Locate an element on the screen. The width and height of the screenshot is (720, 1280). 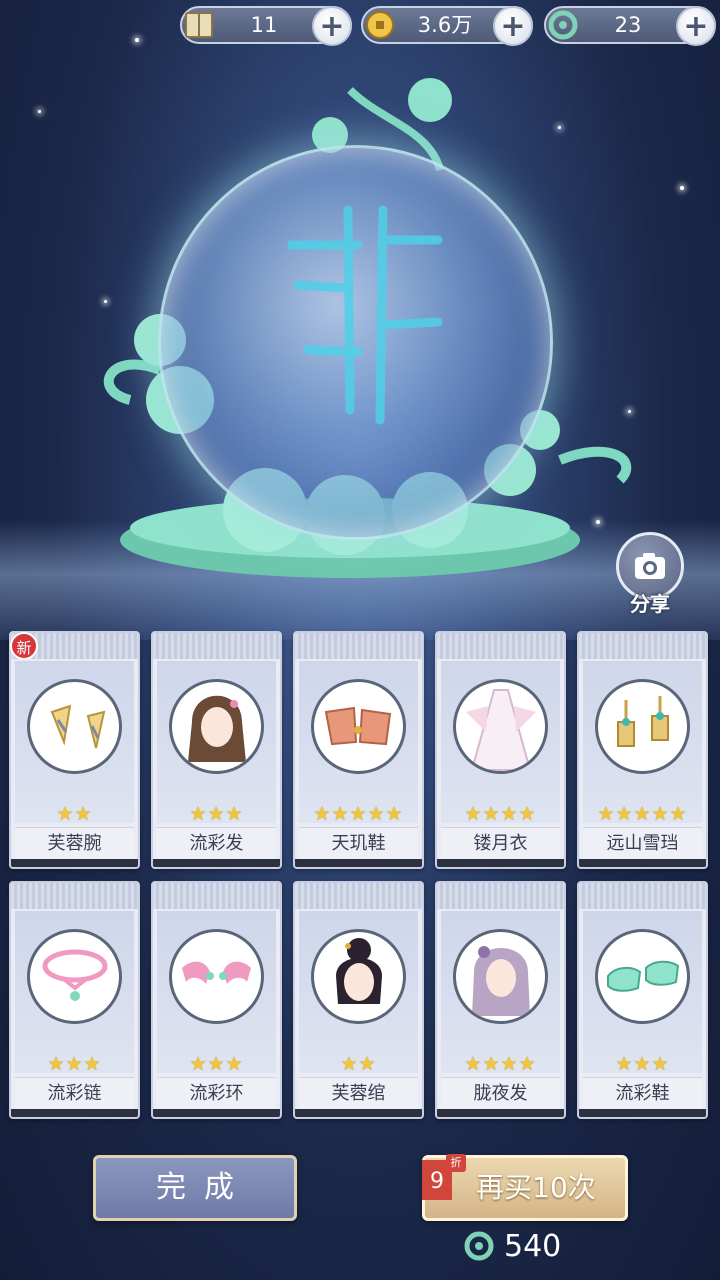
item-card: ★★ 芙蓉腕 is located at coordinates (74, 750).